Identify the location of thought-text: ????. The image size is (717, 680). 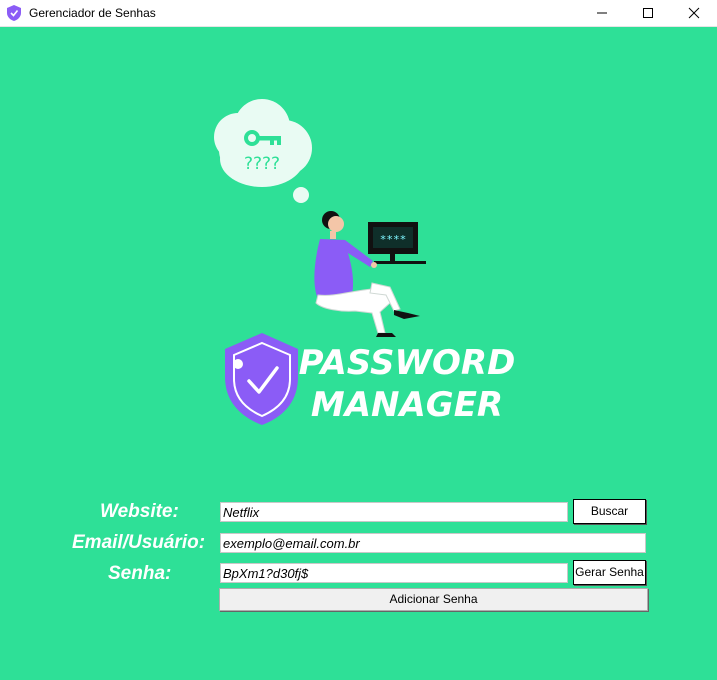
(262, 164).